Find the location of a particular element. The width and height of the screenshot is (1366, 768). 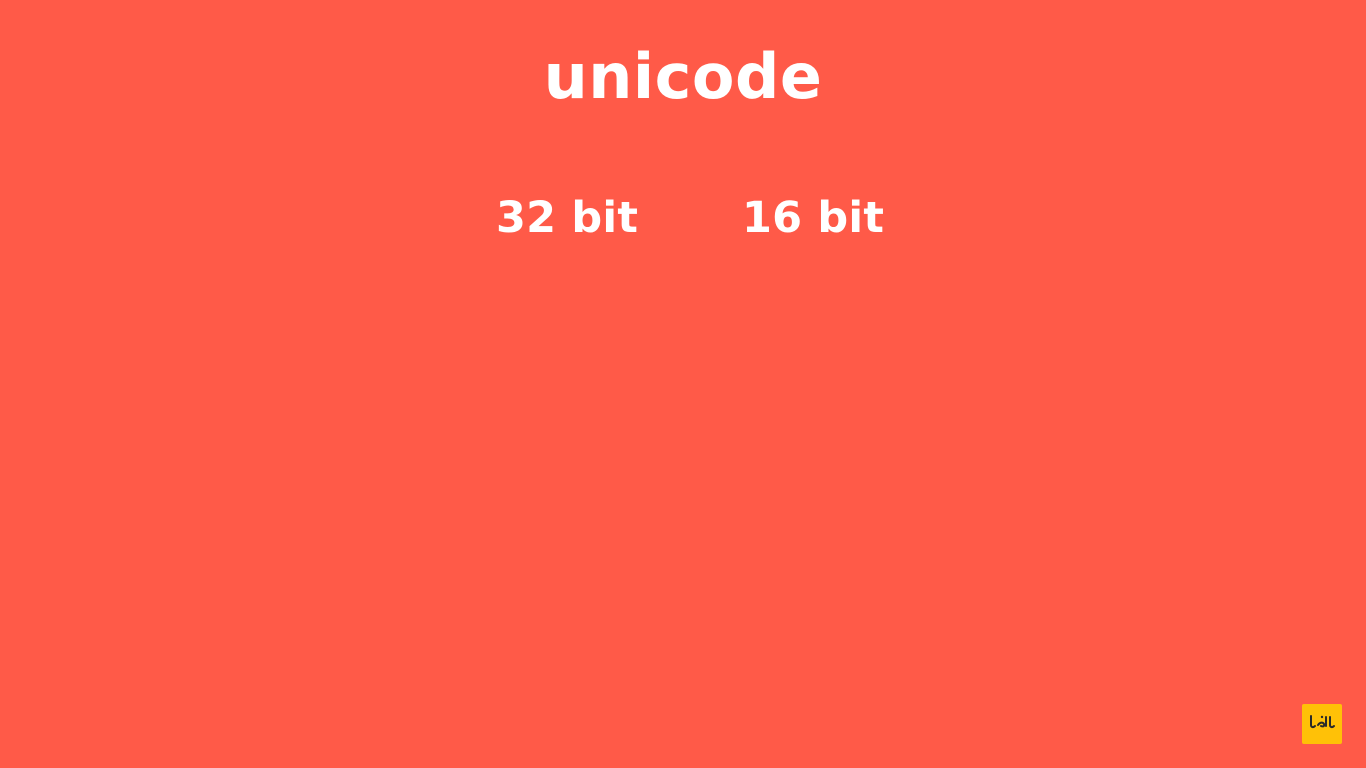

label-16-bit: 16 bit is located at coordinates (813, 218).